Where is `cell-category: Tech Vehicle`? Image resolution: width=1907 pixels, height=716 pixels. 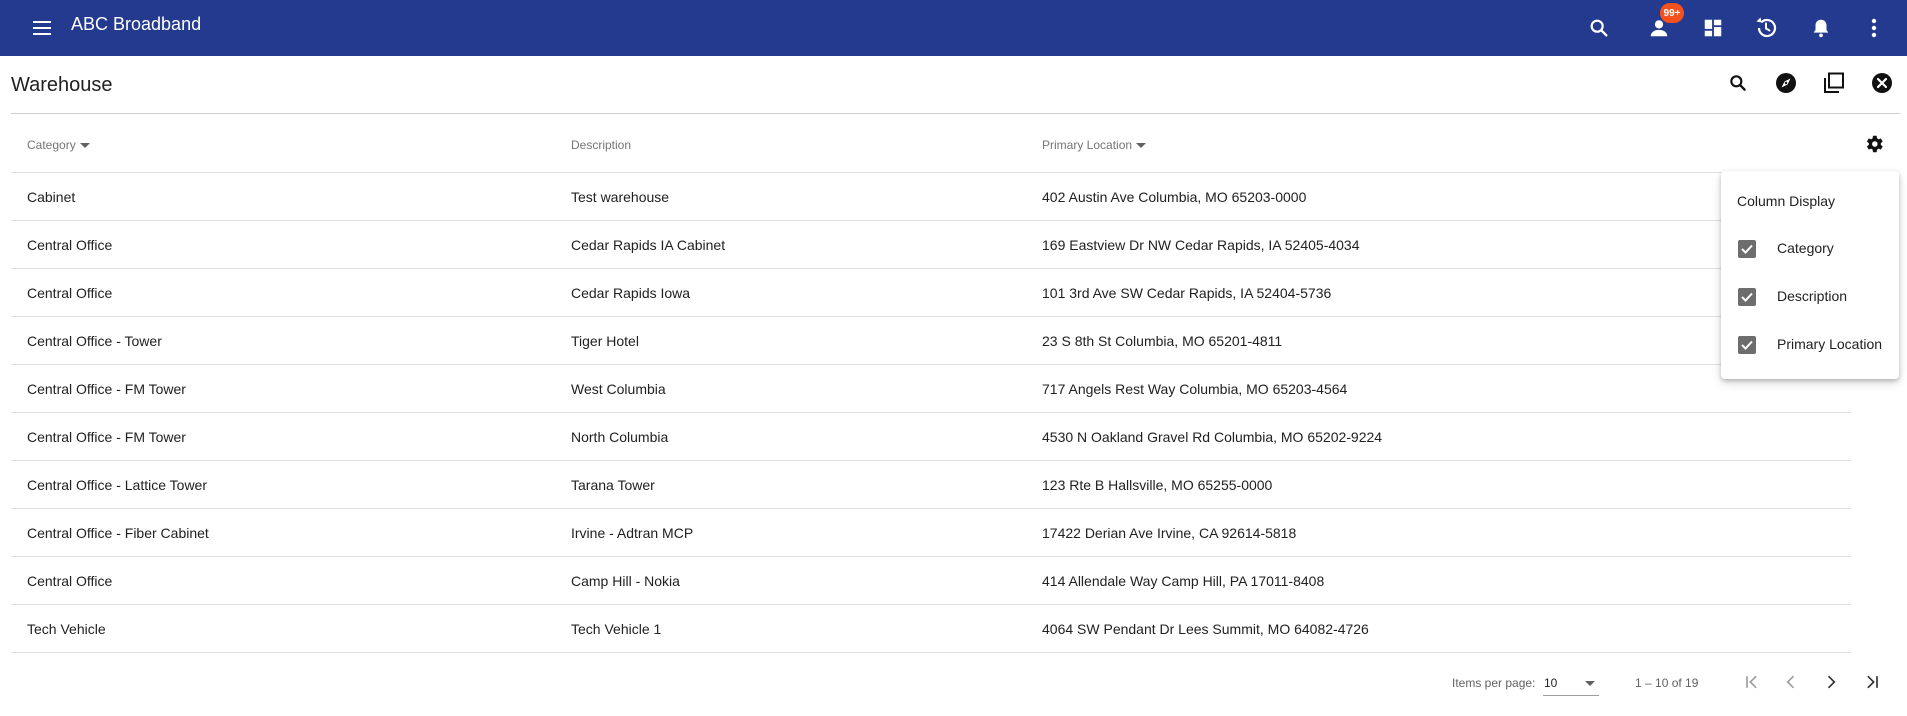
cell-category: Tech Vehicle is located at coordinates (66, 629).